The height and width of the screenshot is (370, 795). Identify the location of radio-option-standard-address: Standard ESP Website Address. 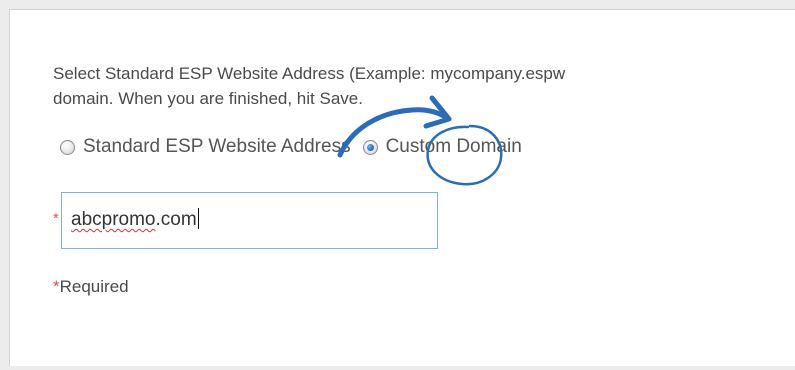
(205, 147).